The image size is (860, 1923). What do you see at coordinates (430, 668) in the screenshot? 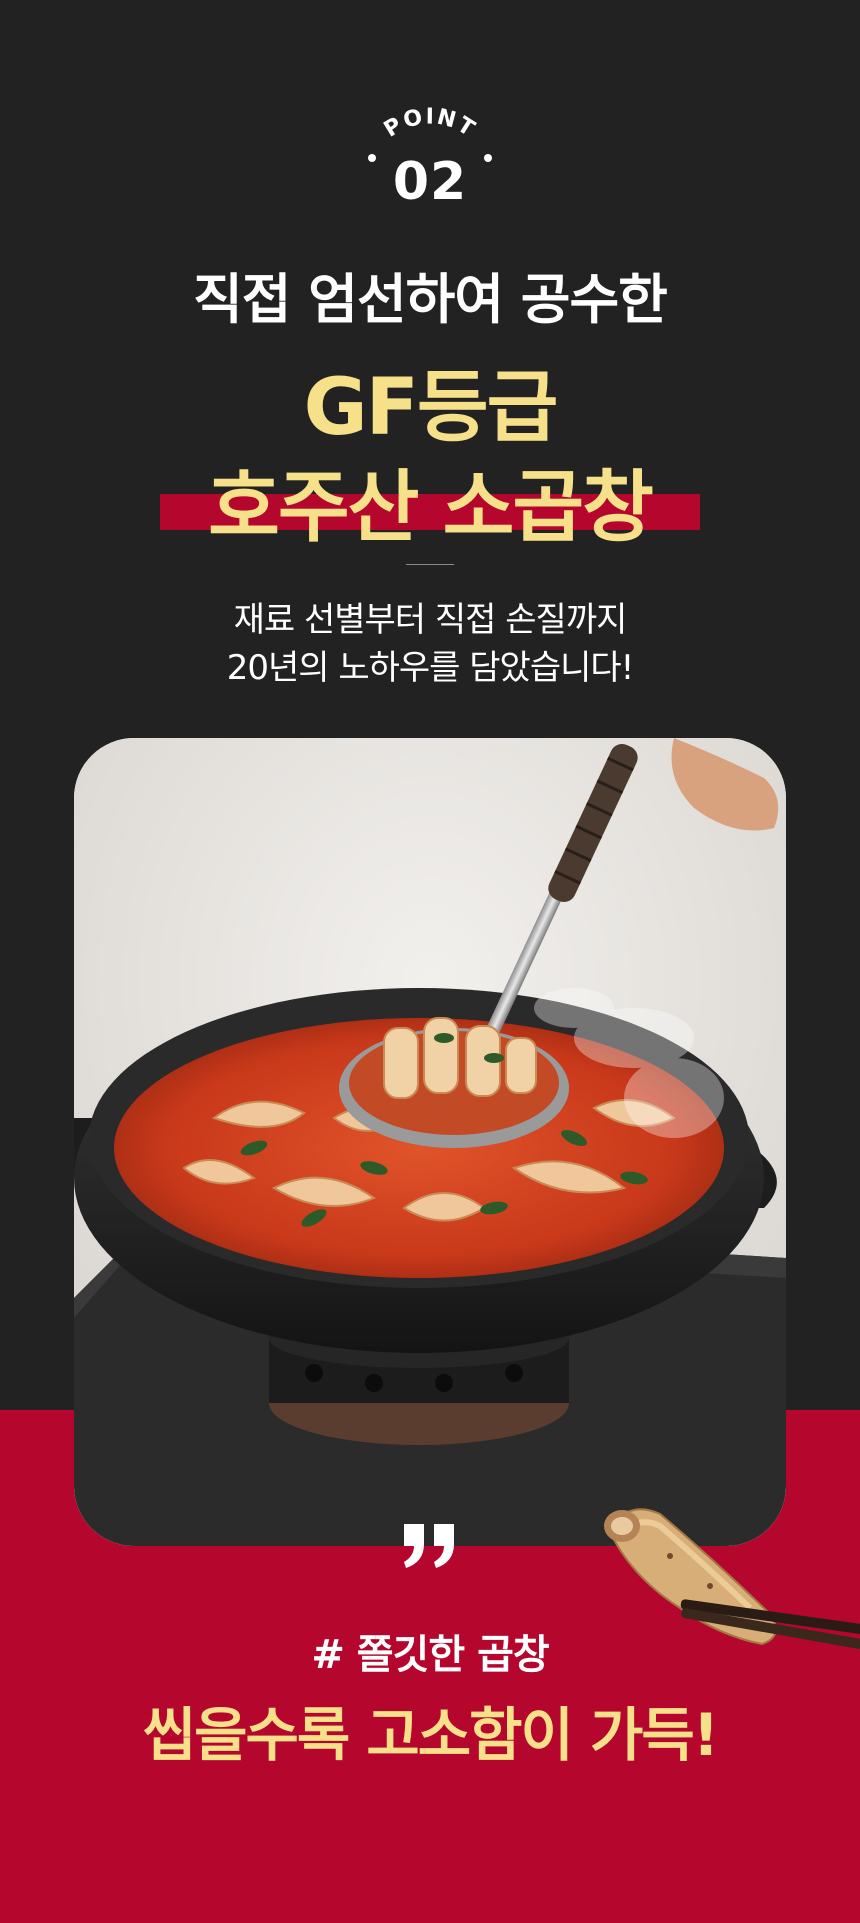
I see `description-line-2: 20년의 노하우를 담았습니다!` at bounding box center [430, 668].